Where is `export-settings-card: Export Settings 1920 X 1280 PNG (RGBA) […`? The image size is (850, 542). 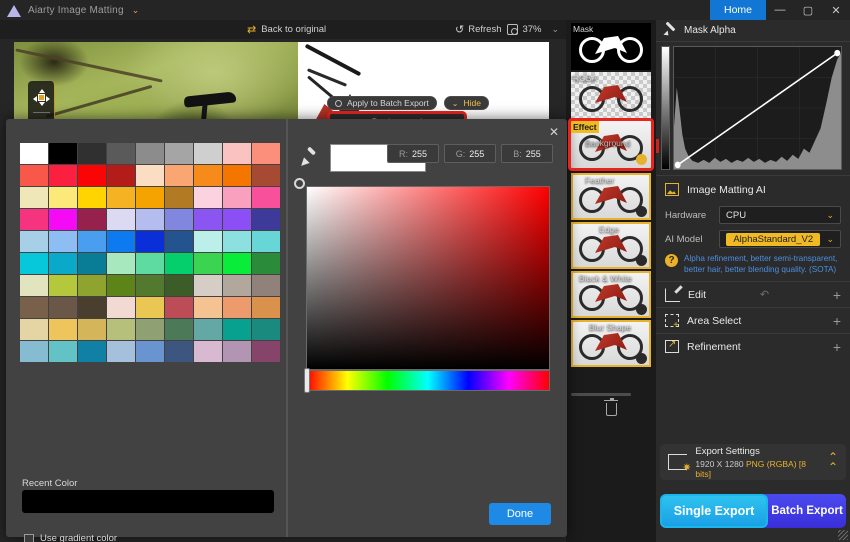
export-settings-card: Export Settings 1920 X 1280 PNG (RGBA) [… is located at coordinates (753, 462).